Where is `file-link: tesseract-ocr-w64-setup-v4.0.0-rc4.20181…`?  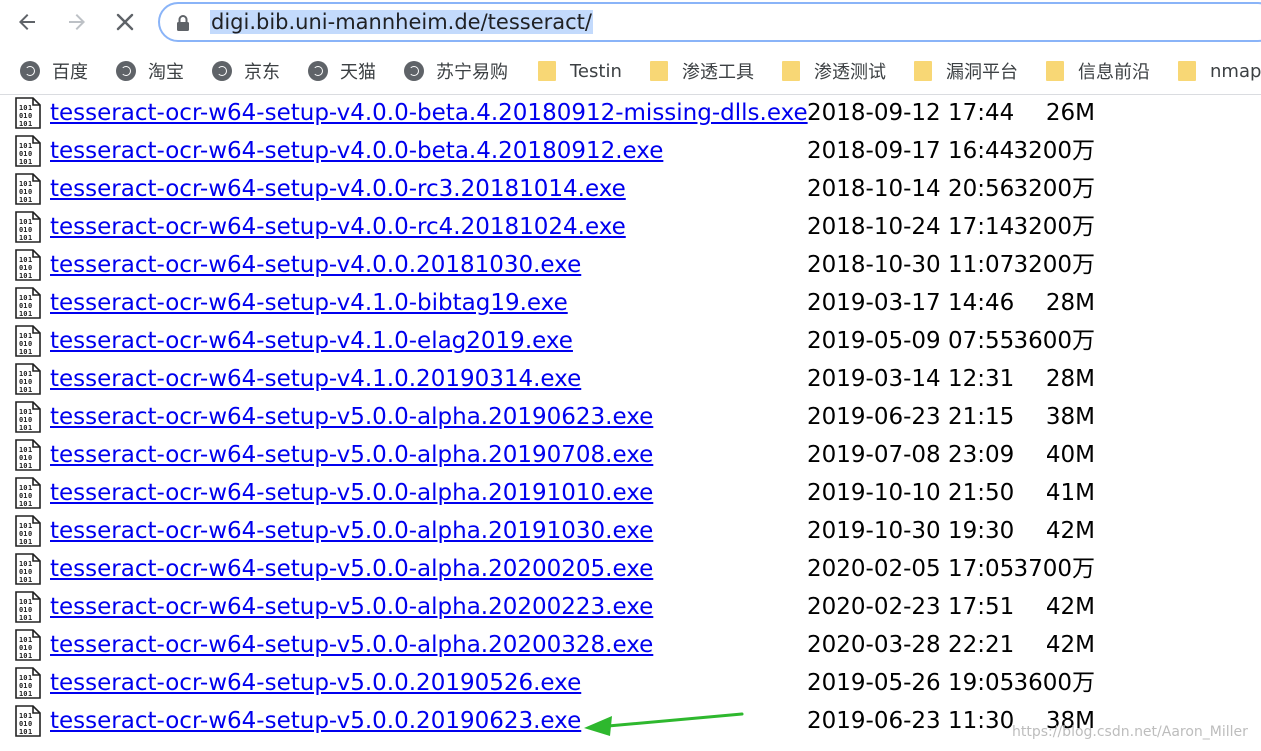
file-link: tesseract-ocr-w64-setup-v4.0.0-rc4.20181… is located at coordinates (338, 227).